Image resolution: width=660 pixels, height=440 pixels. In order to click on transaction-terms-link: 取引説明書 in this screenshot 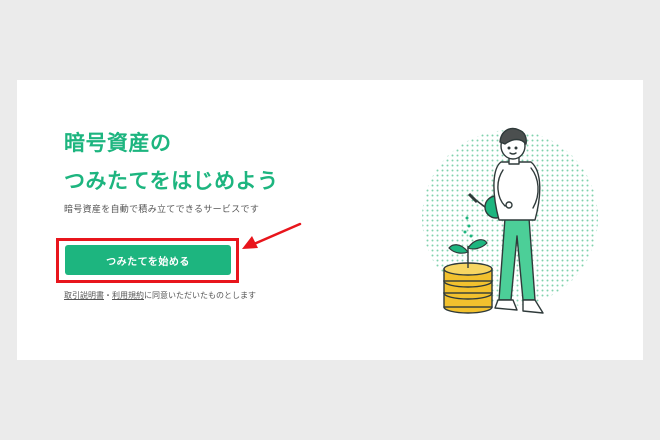, I will do `click(84, 295)`.